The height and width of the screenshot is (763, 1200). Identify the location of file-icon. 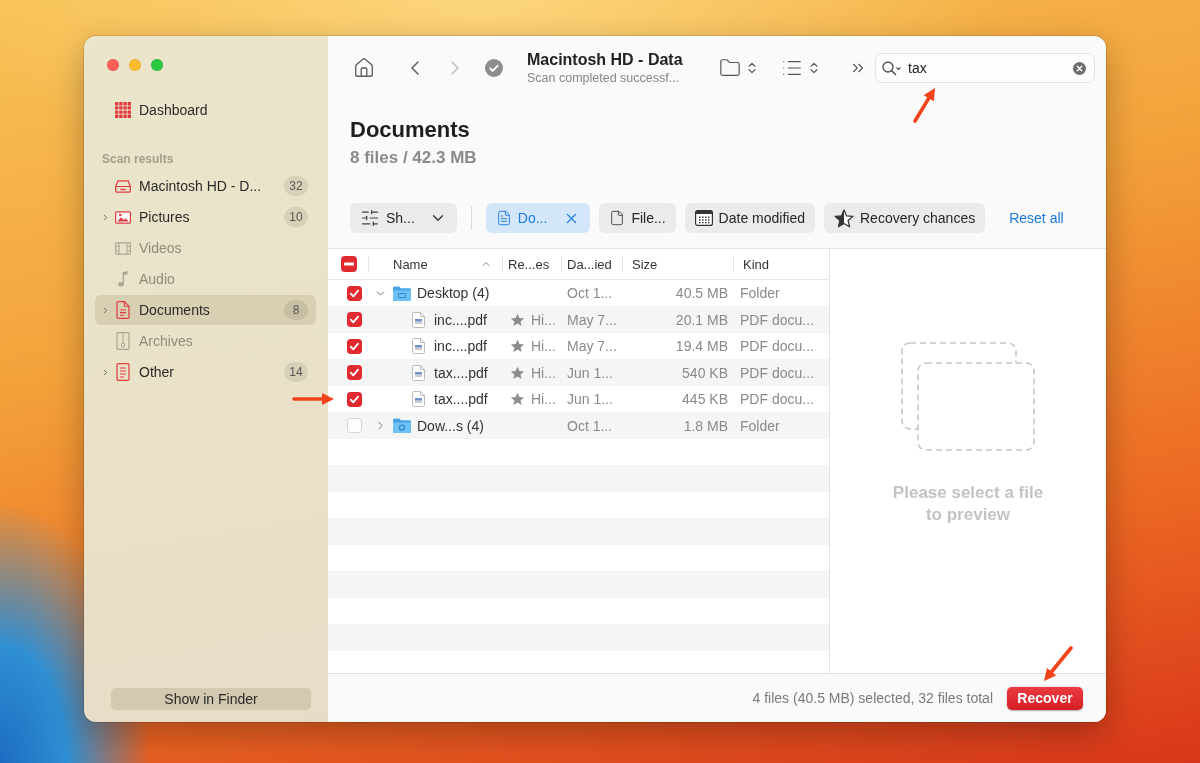
(617, 218).